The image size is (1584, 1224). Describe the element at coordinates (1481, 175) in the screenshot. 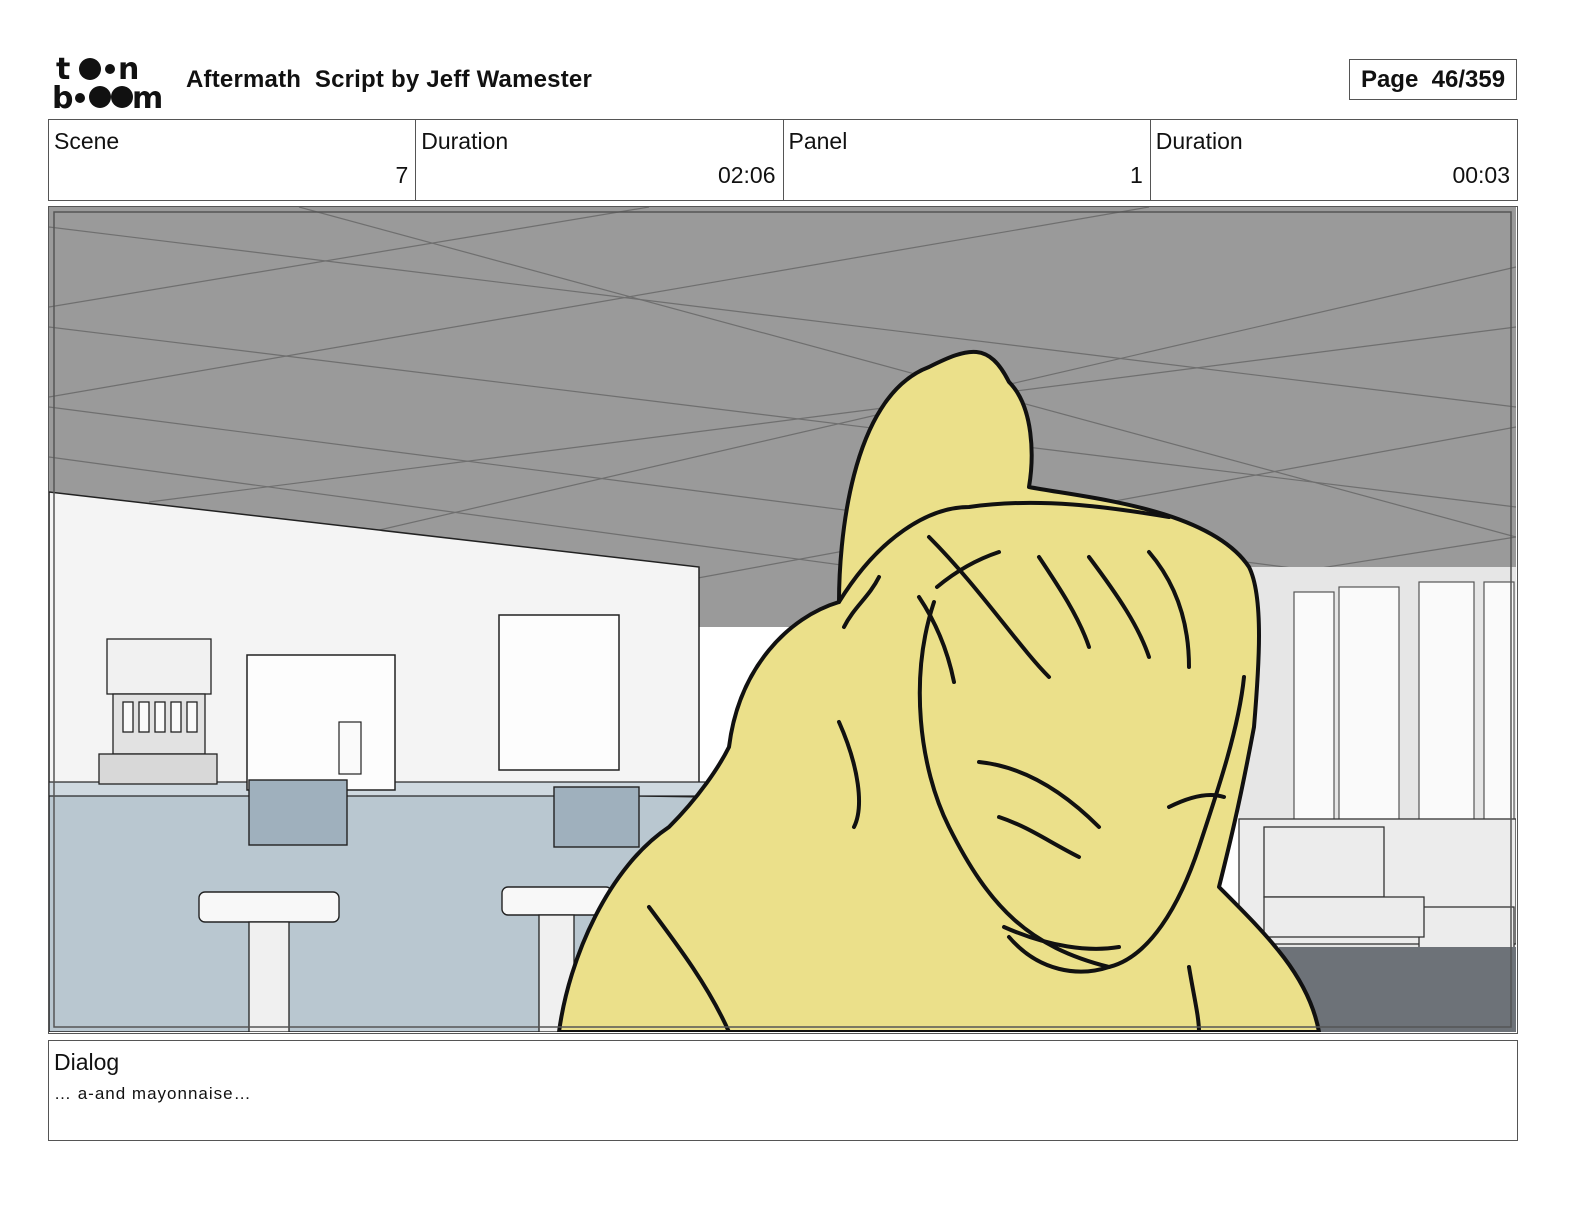

I see `panel-duration-value: 00:03` at that location.